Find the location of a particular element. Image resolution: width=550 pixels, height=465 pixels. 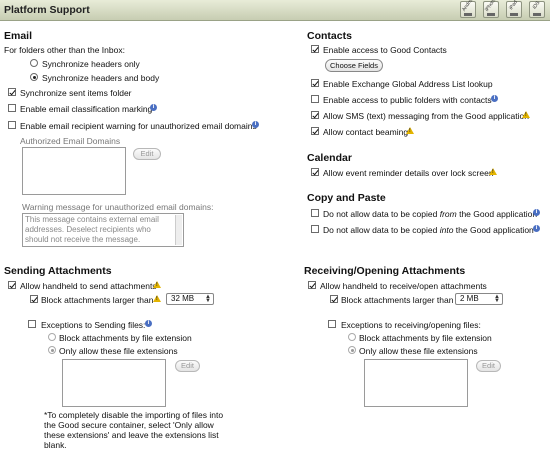

email-heading: Email is located at coordinates (18, 36).